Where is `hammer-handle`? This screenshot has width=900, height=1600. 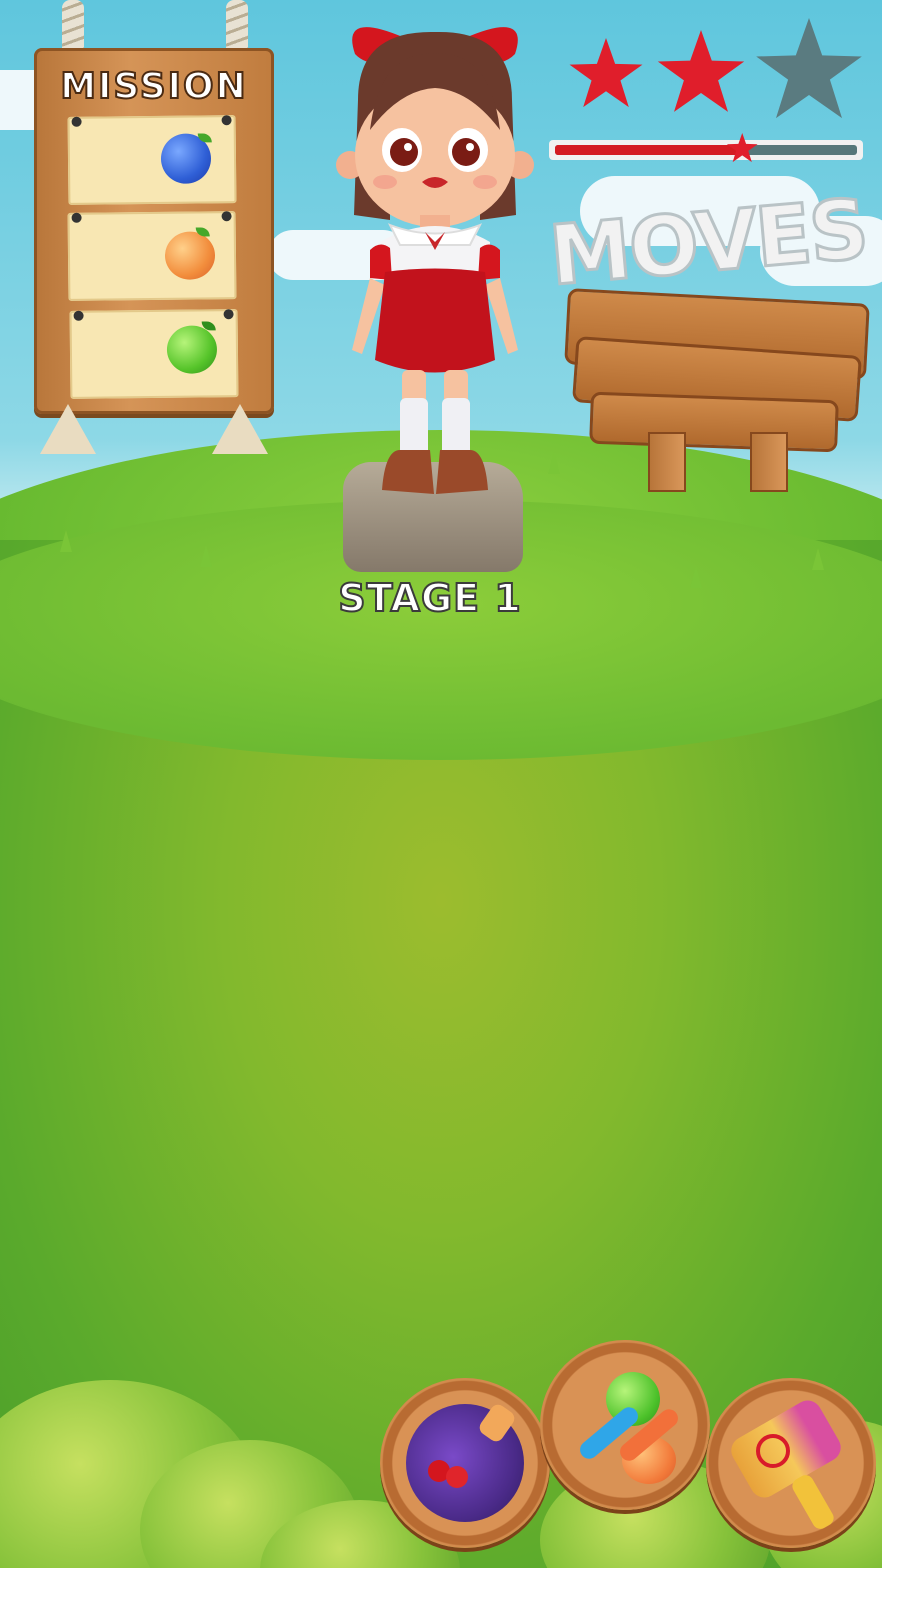 hammer-handle is located at coordinates (813, 1502).